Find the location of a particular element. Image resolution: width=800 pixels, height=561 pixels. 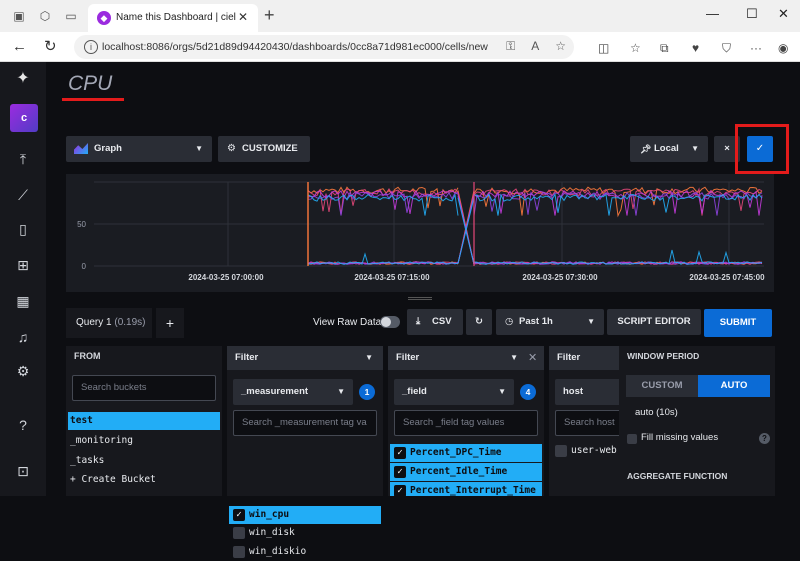

tag-key-dropdown: _measurement ▼ is located at coordinates (293, 392).